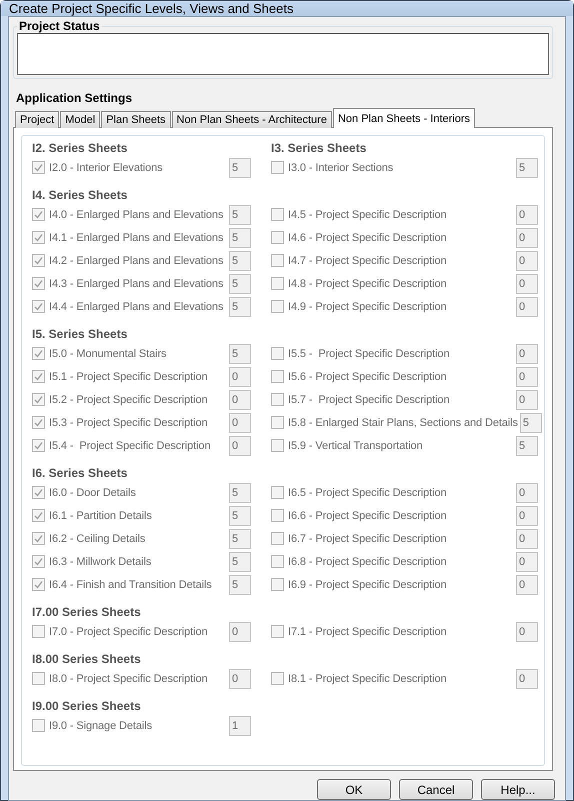  I want to click on checkbox-label: I5.6 - Project Specific Description, so click(368, 376).